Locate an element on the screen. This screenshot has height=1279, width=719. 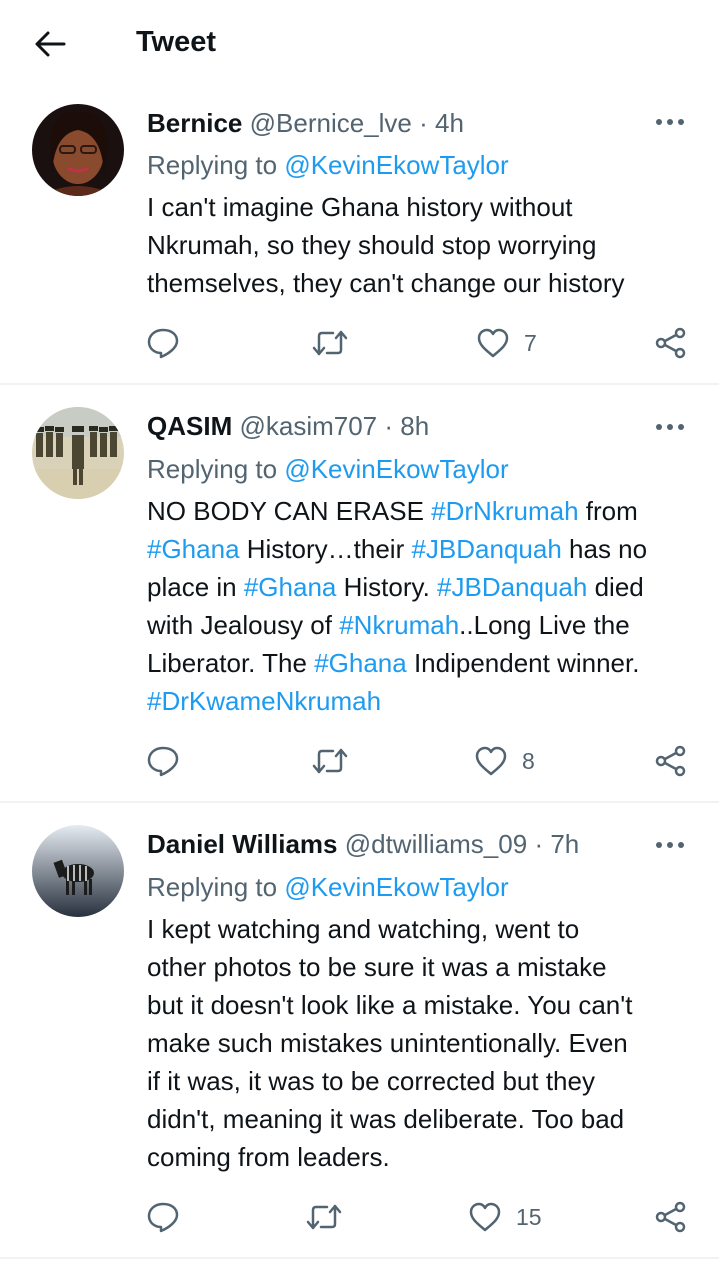
body-line: other photos to be sure it was a mistake is located at coordinates (422, 967).